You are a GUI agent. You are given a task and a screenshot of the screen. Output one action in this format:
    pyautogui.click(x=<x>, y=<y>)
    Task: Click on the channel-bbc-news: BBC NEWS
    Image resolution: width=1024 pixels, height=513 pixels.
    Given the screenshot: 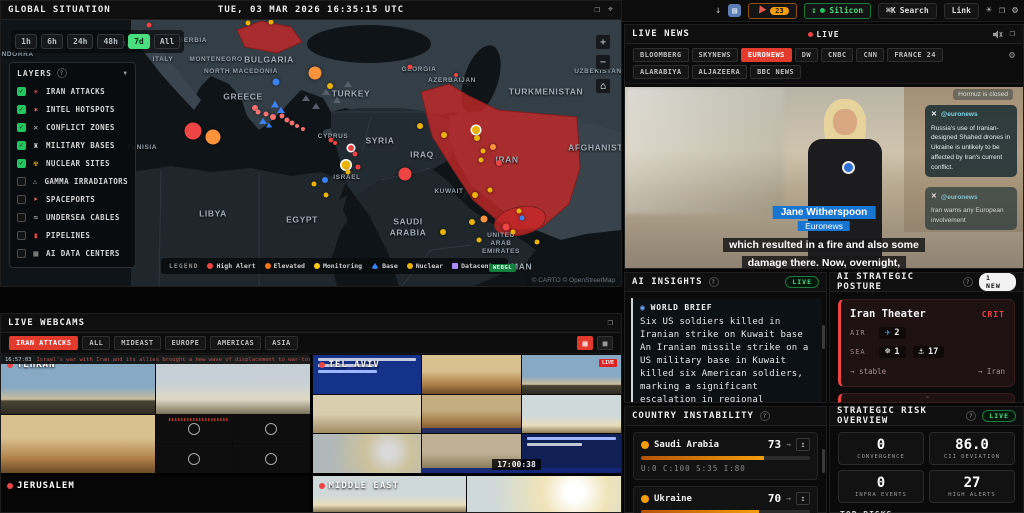 What is the action you would take?
    pyautogui.click(x=775, y=72)
    